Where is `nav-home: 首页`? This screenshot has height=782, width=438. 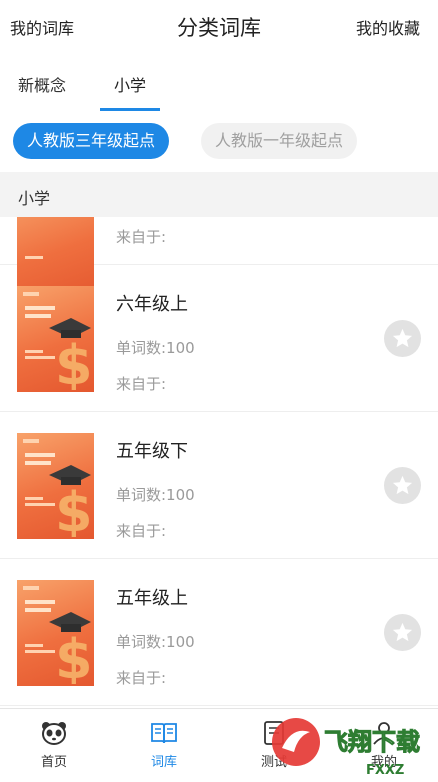
nav-home: 首页 is located at coordinates (54, 744).